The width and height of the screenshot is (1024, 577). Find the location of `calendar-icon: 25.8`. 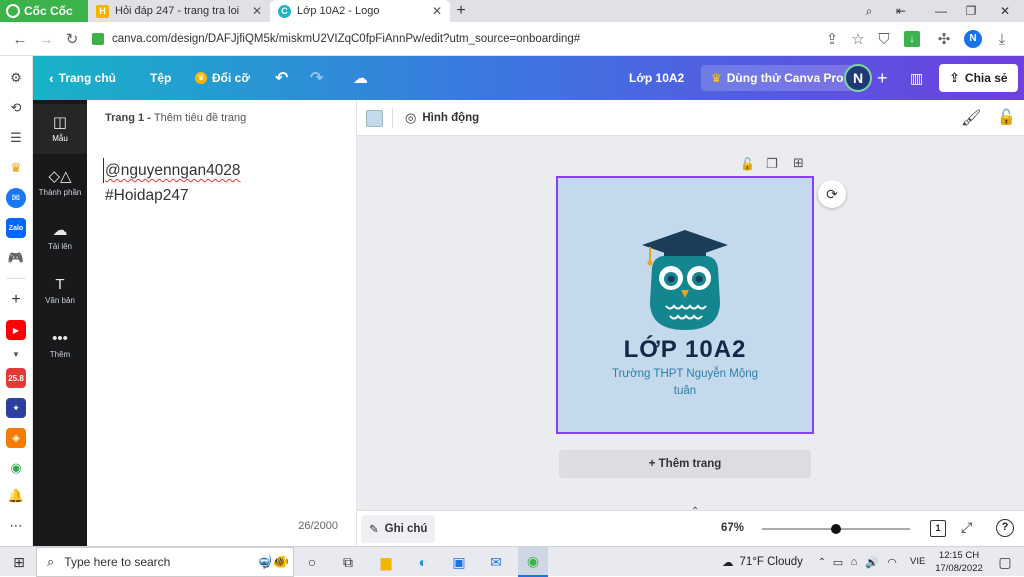

calendar-icon: 25.8 is located at coordinates (16, 378).